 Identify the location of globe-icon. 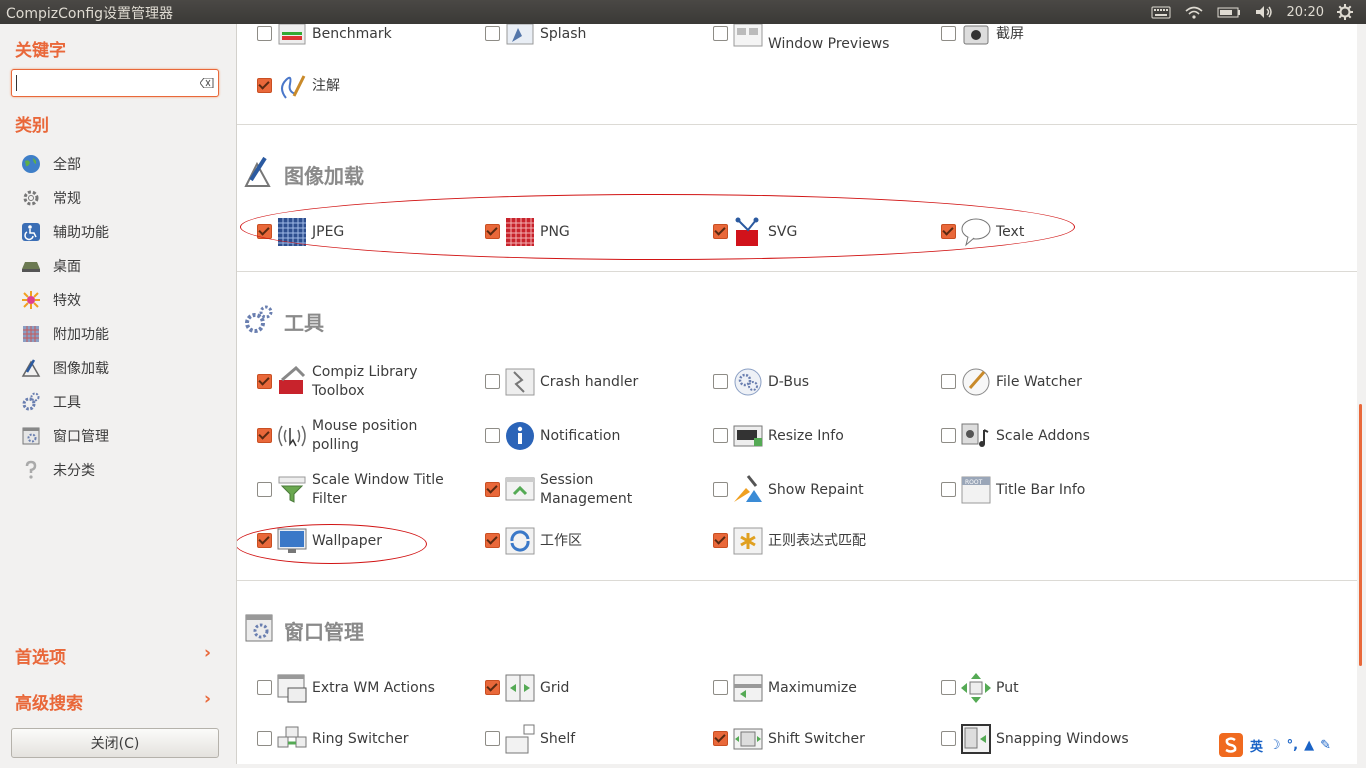
(31, 164).